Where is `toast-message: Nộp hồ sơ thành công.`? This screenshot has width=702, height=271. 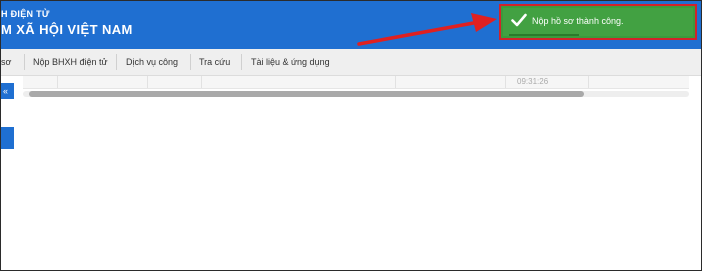 toast-message: Nộp hồ sơ thành công. is located at coordinates (578, 21).